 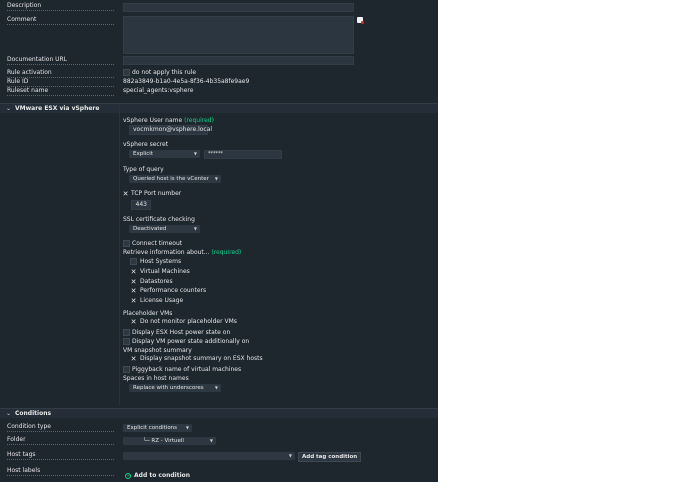 I want to click on query-type-select: Queried host is the vCenter ▼, so click(x=175, y=179).